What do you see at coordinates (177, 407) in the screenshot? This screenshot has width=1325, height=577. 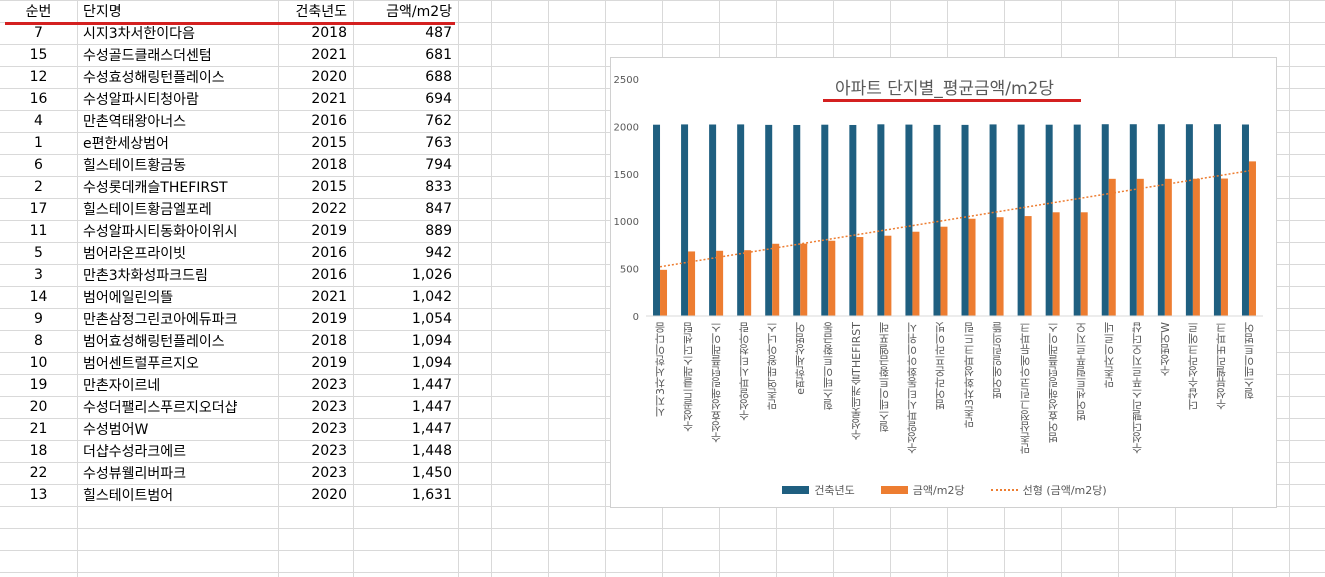 I see `table-cell: 수성더팰리스푸르지오더샵` at bounding box center [177, 407].